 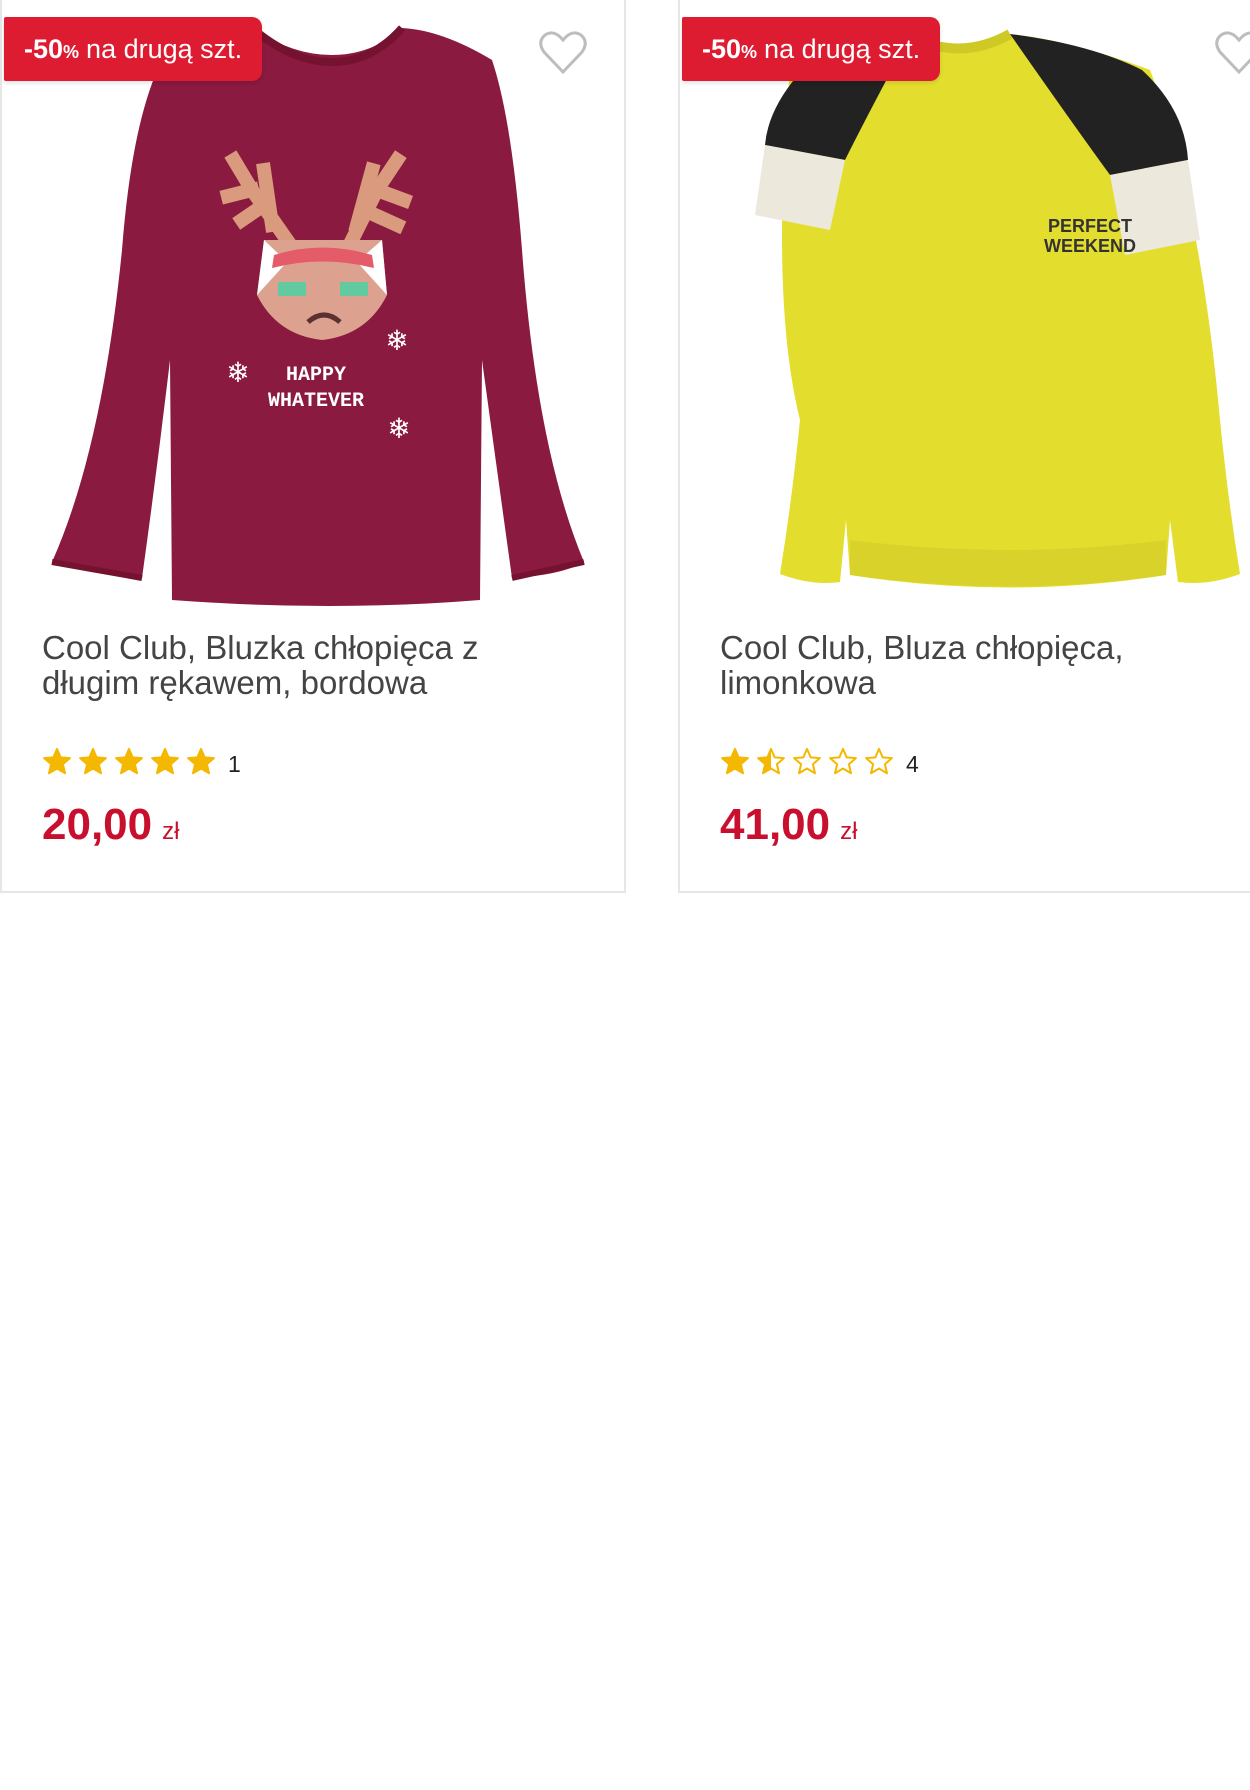 What do you see at coordinates (1090, 226) in the screenshot?
I see `graphic-text-line1: PERFECT` at bounding box center [1090, 226].